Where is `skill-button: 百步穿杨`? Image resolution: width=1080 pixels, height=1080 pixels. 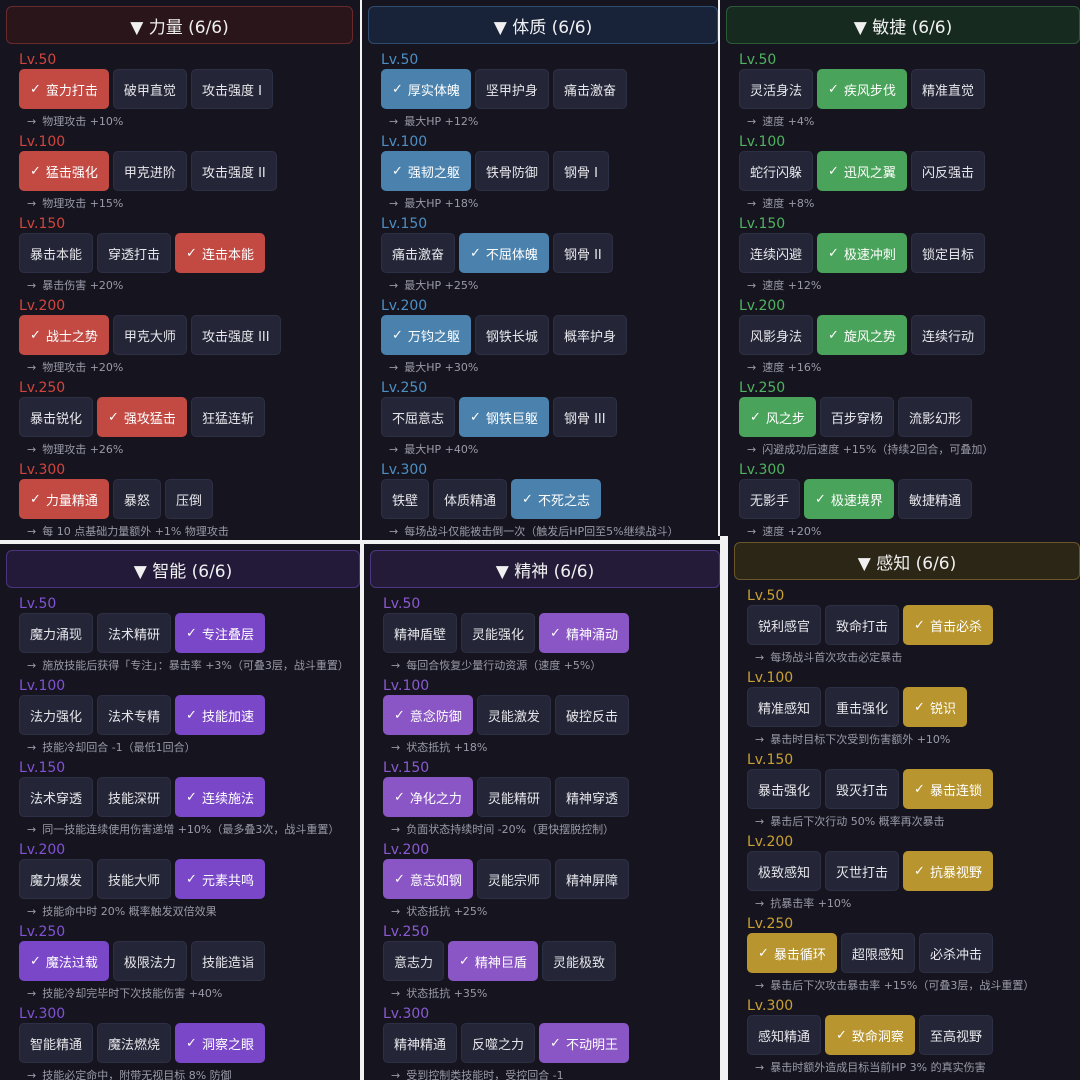
skill-button: 百步穿杨 is located at coordinates (856, 417).